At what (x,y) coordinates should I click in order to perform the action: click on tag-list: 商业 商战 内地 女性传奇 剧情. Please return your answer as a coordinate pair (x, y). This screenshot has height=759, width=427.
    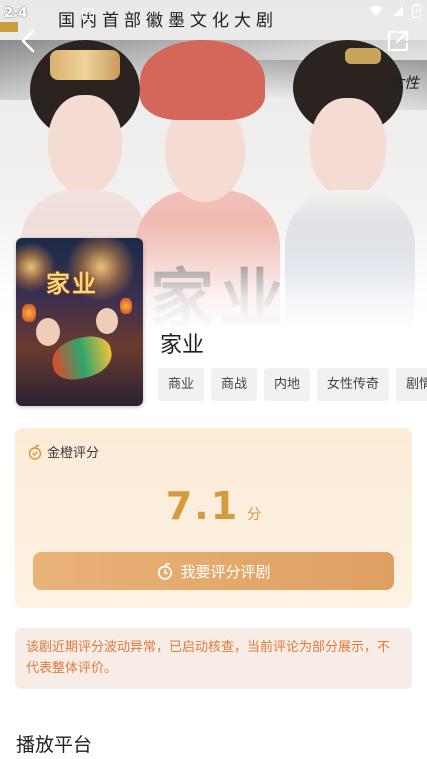
    Looking at the image, I should click on (292, 384).